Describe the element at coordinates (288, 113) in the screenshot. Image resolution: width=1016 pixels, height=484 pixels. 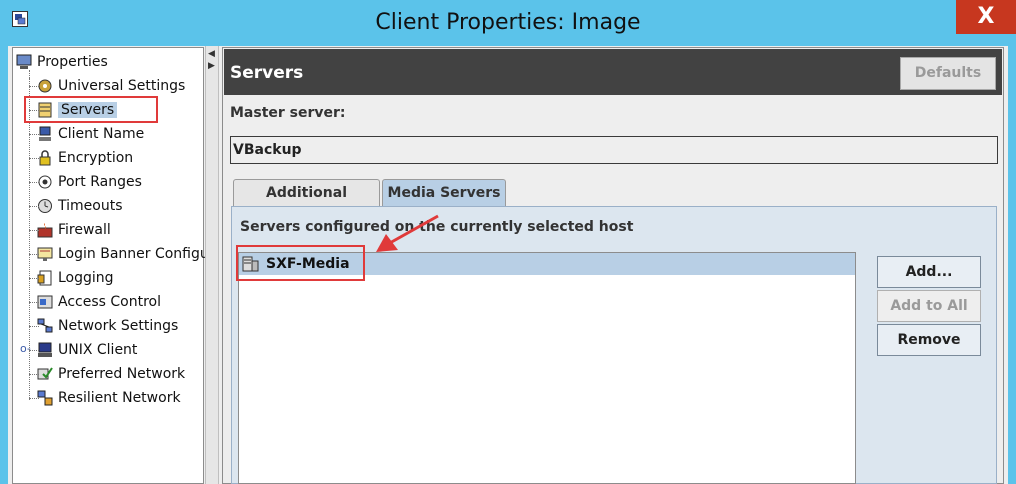
I see `master-server-label: Master server:` at that location.